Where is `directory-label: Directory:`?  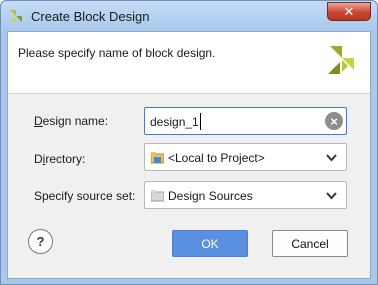
directory-label: Directory: is located at coordinates (60, 159).